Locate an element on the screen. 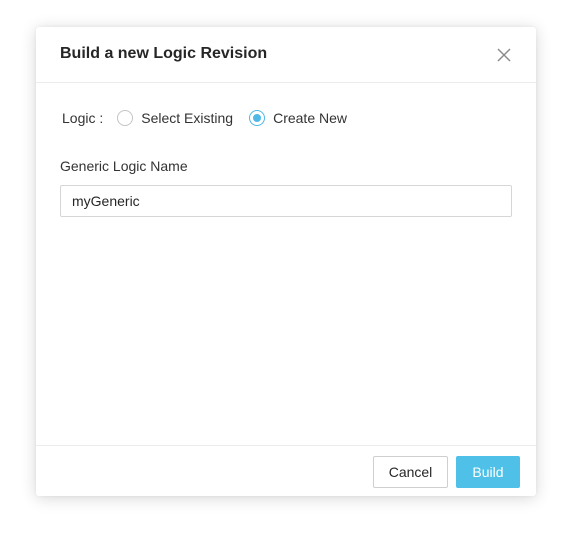  dialog-title: Build a new Logic Revision is located at coordinates (164, 53).